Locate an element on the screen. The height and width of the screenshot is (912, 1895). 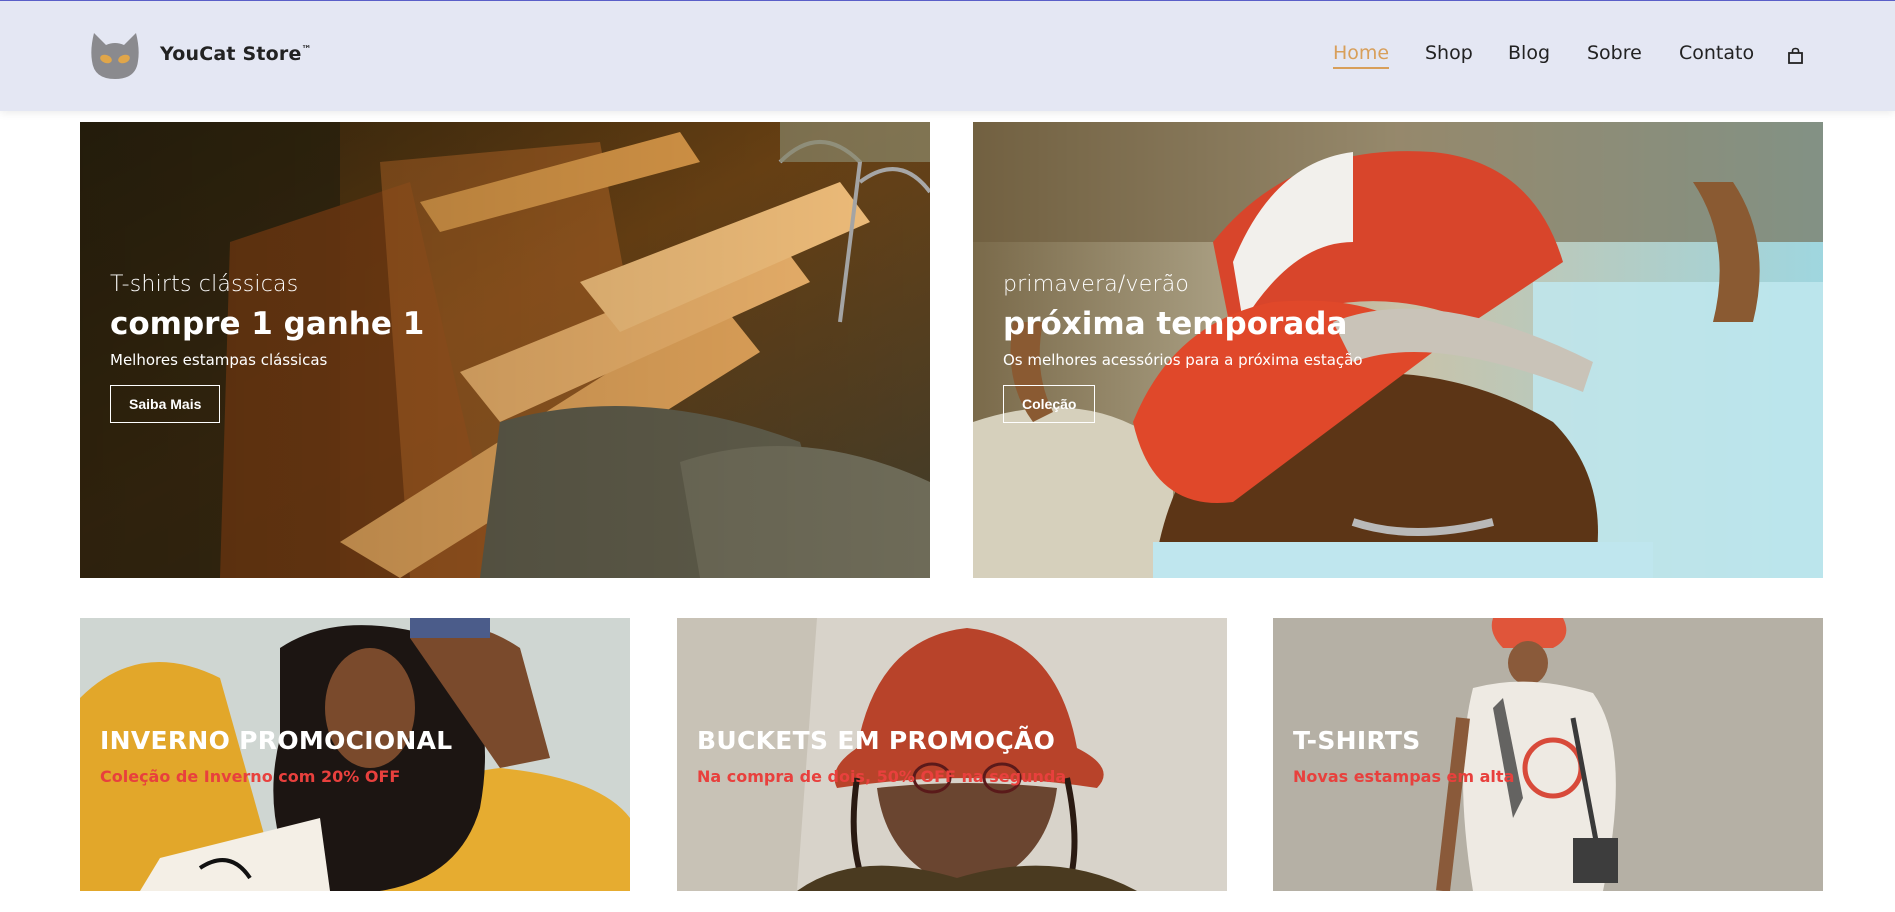
card-title: BUCKETS EM PROMOÇÃO is located at coordinates (876, 740).